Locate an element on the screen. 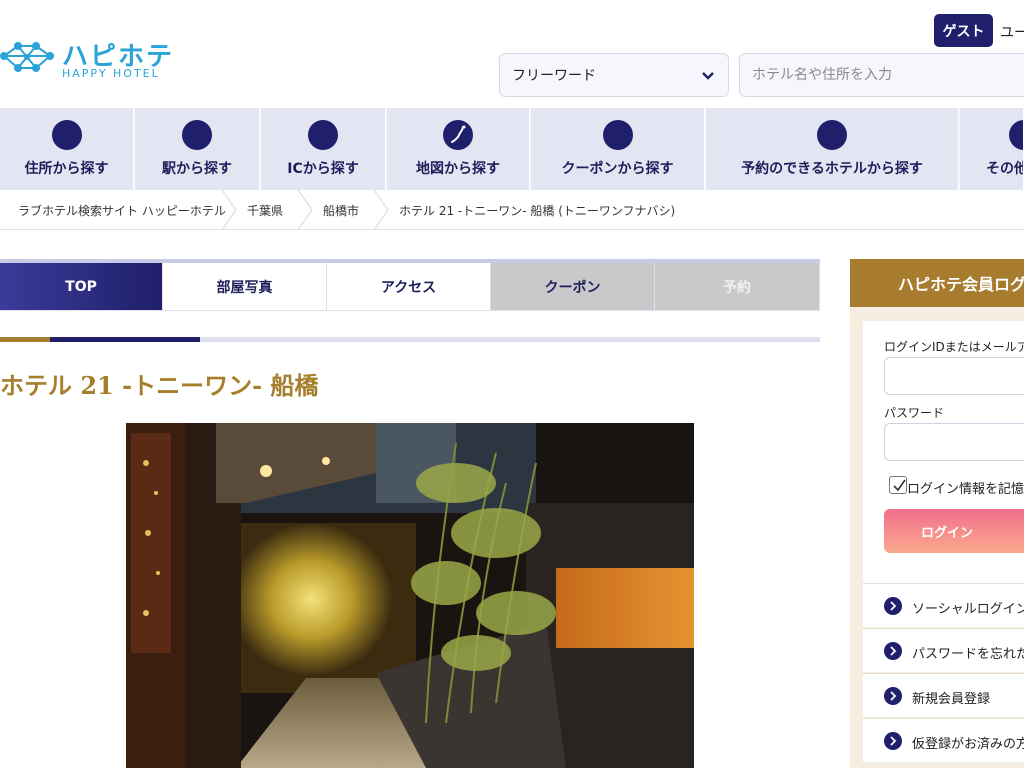  nav-label: 駅から探す is located at coordinates (197, 169).